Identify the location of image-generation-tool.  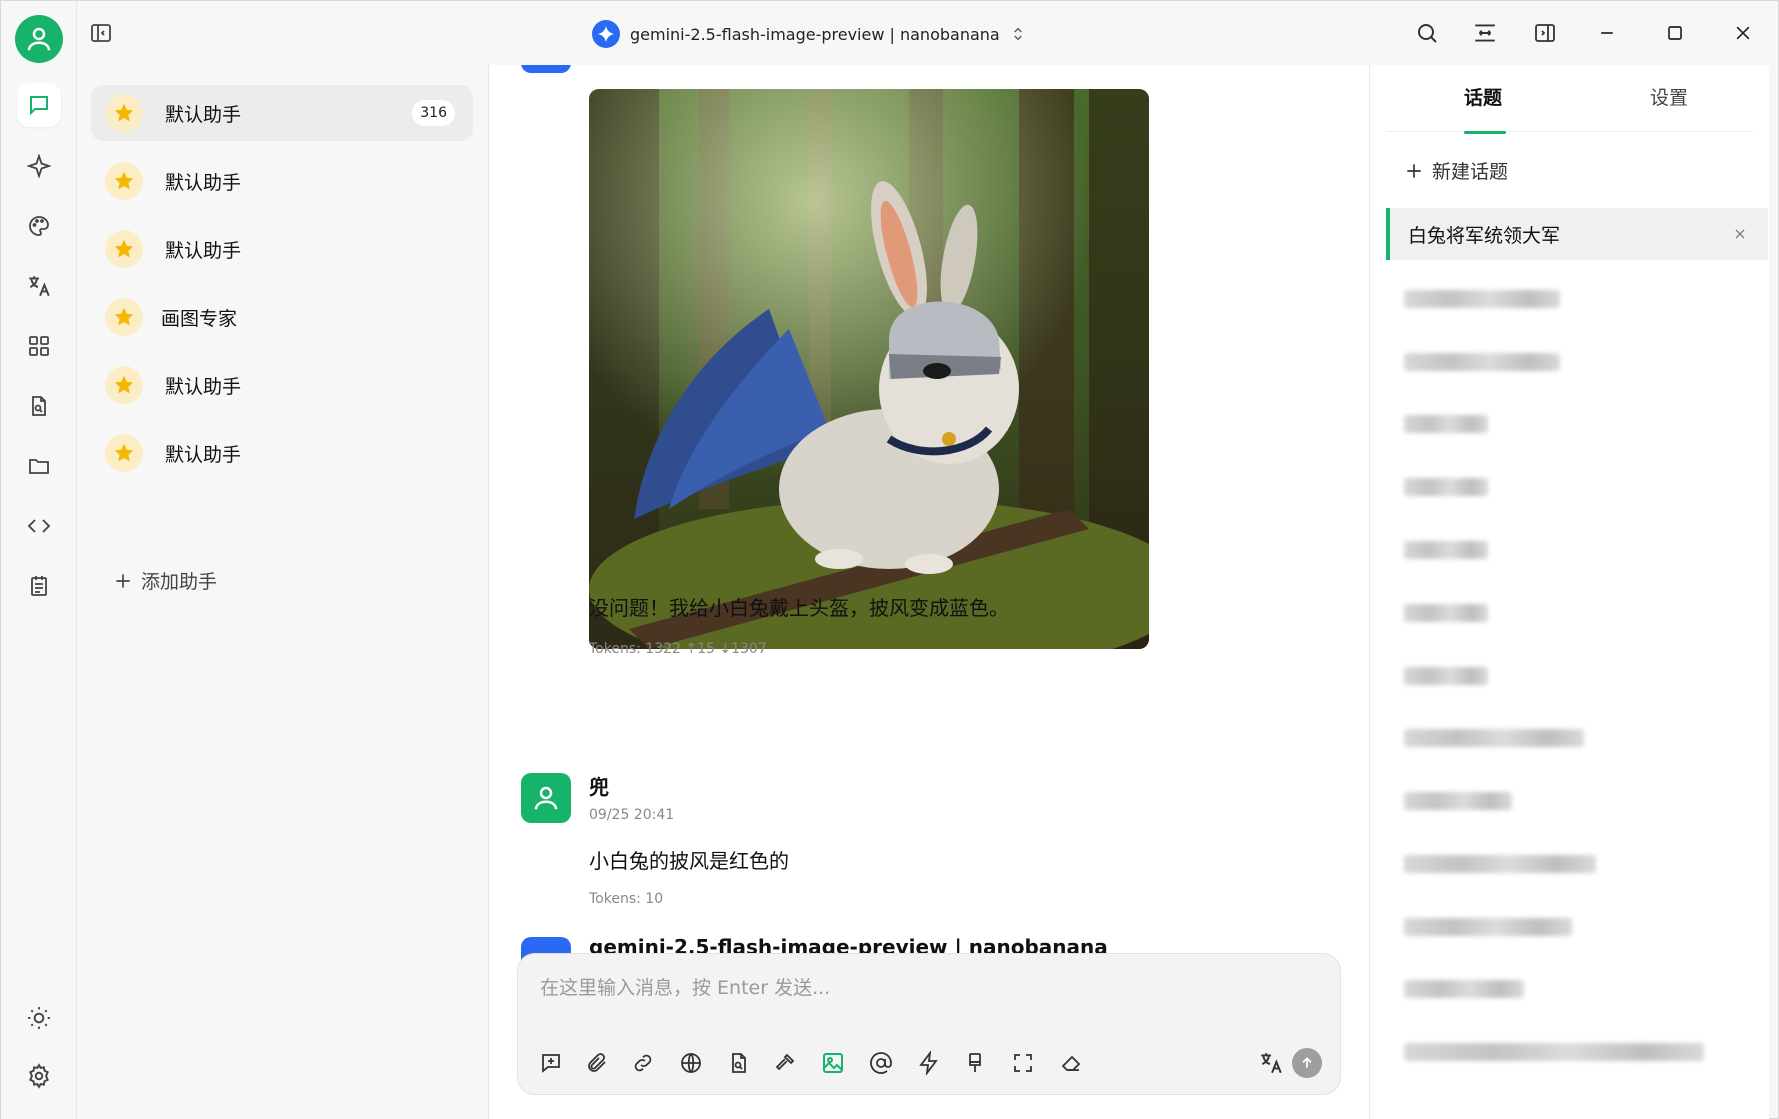
(833, 1063).